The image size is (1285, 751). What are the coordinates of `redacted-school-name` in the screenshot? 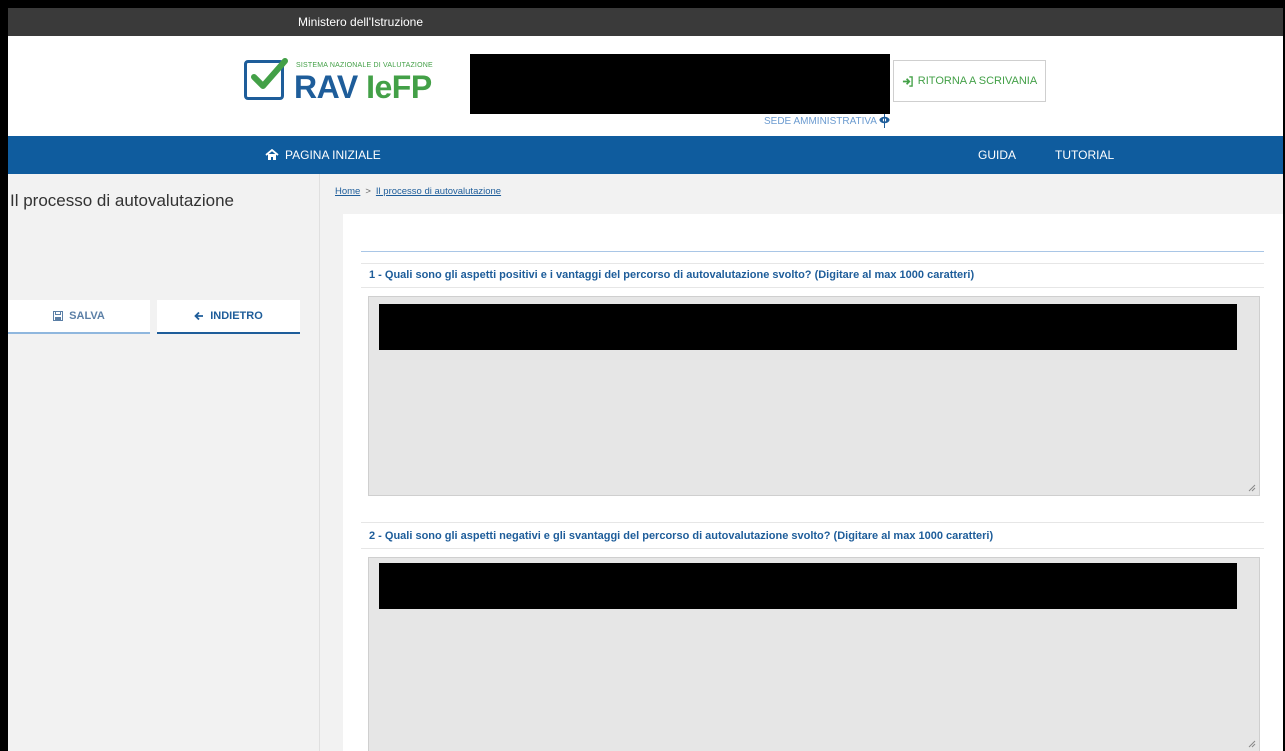 It's located at (680, 84).